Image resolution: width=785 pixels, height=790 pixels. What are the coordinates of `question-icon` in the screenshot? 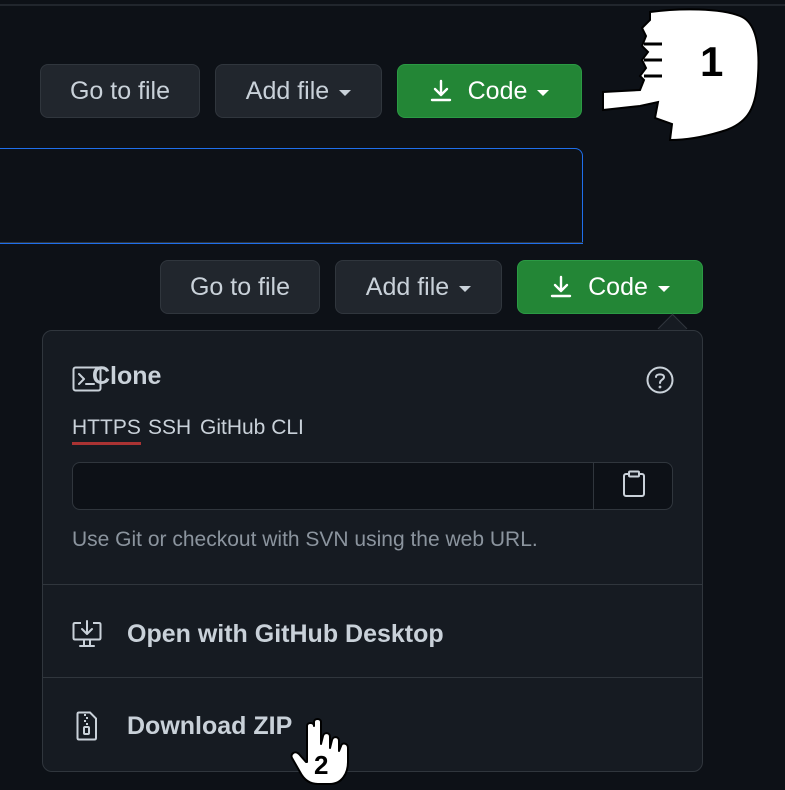 It's located at (660, 382).